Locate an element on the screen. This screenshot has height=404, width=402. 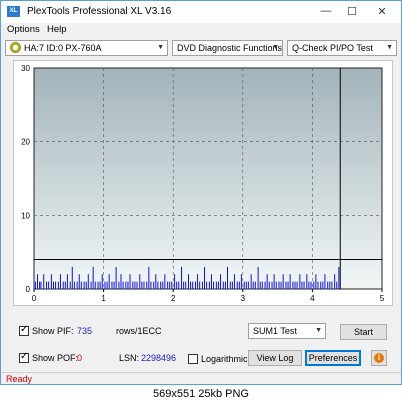
x-tick-label: 4 is located at coordinates (312, 298).